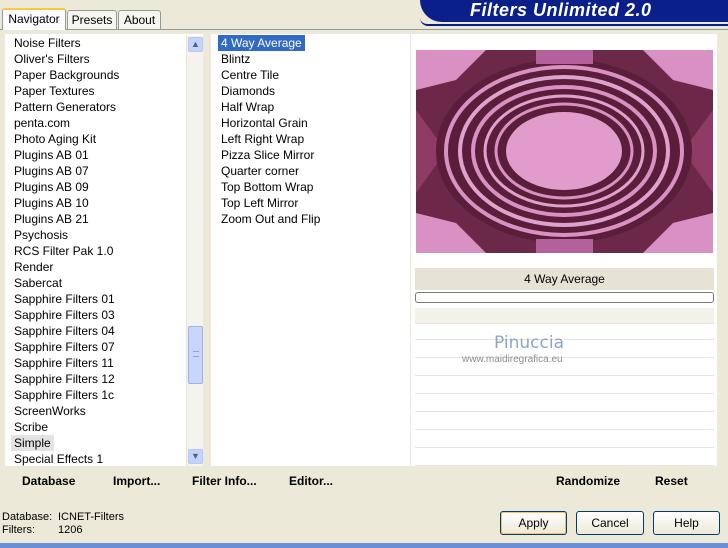  I want to click on category-item: Oliver's Filters, so click(52, 59).